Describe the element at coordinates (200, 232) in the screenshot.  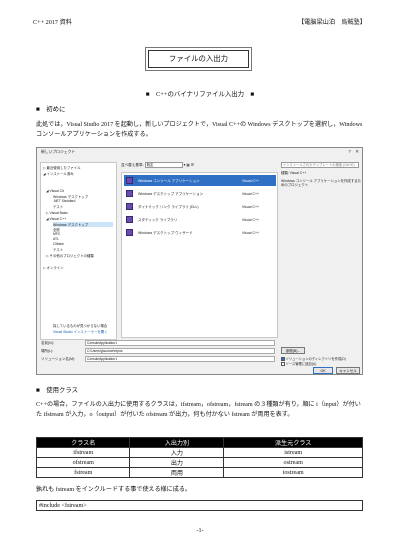
I see `template-item: Windows デスクトップ ウィザード Visual C++` at that location.